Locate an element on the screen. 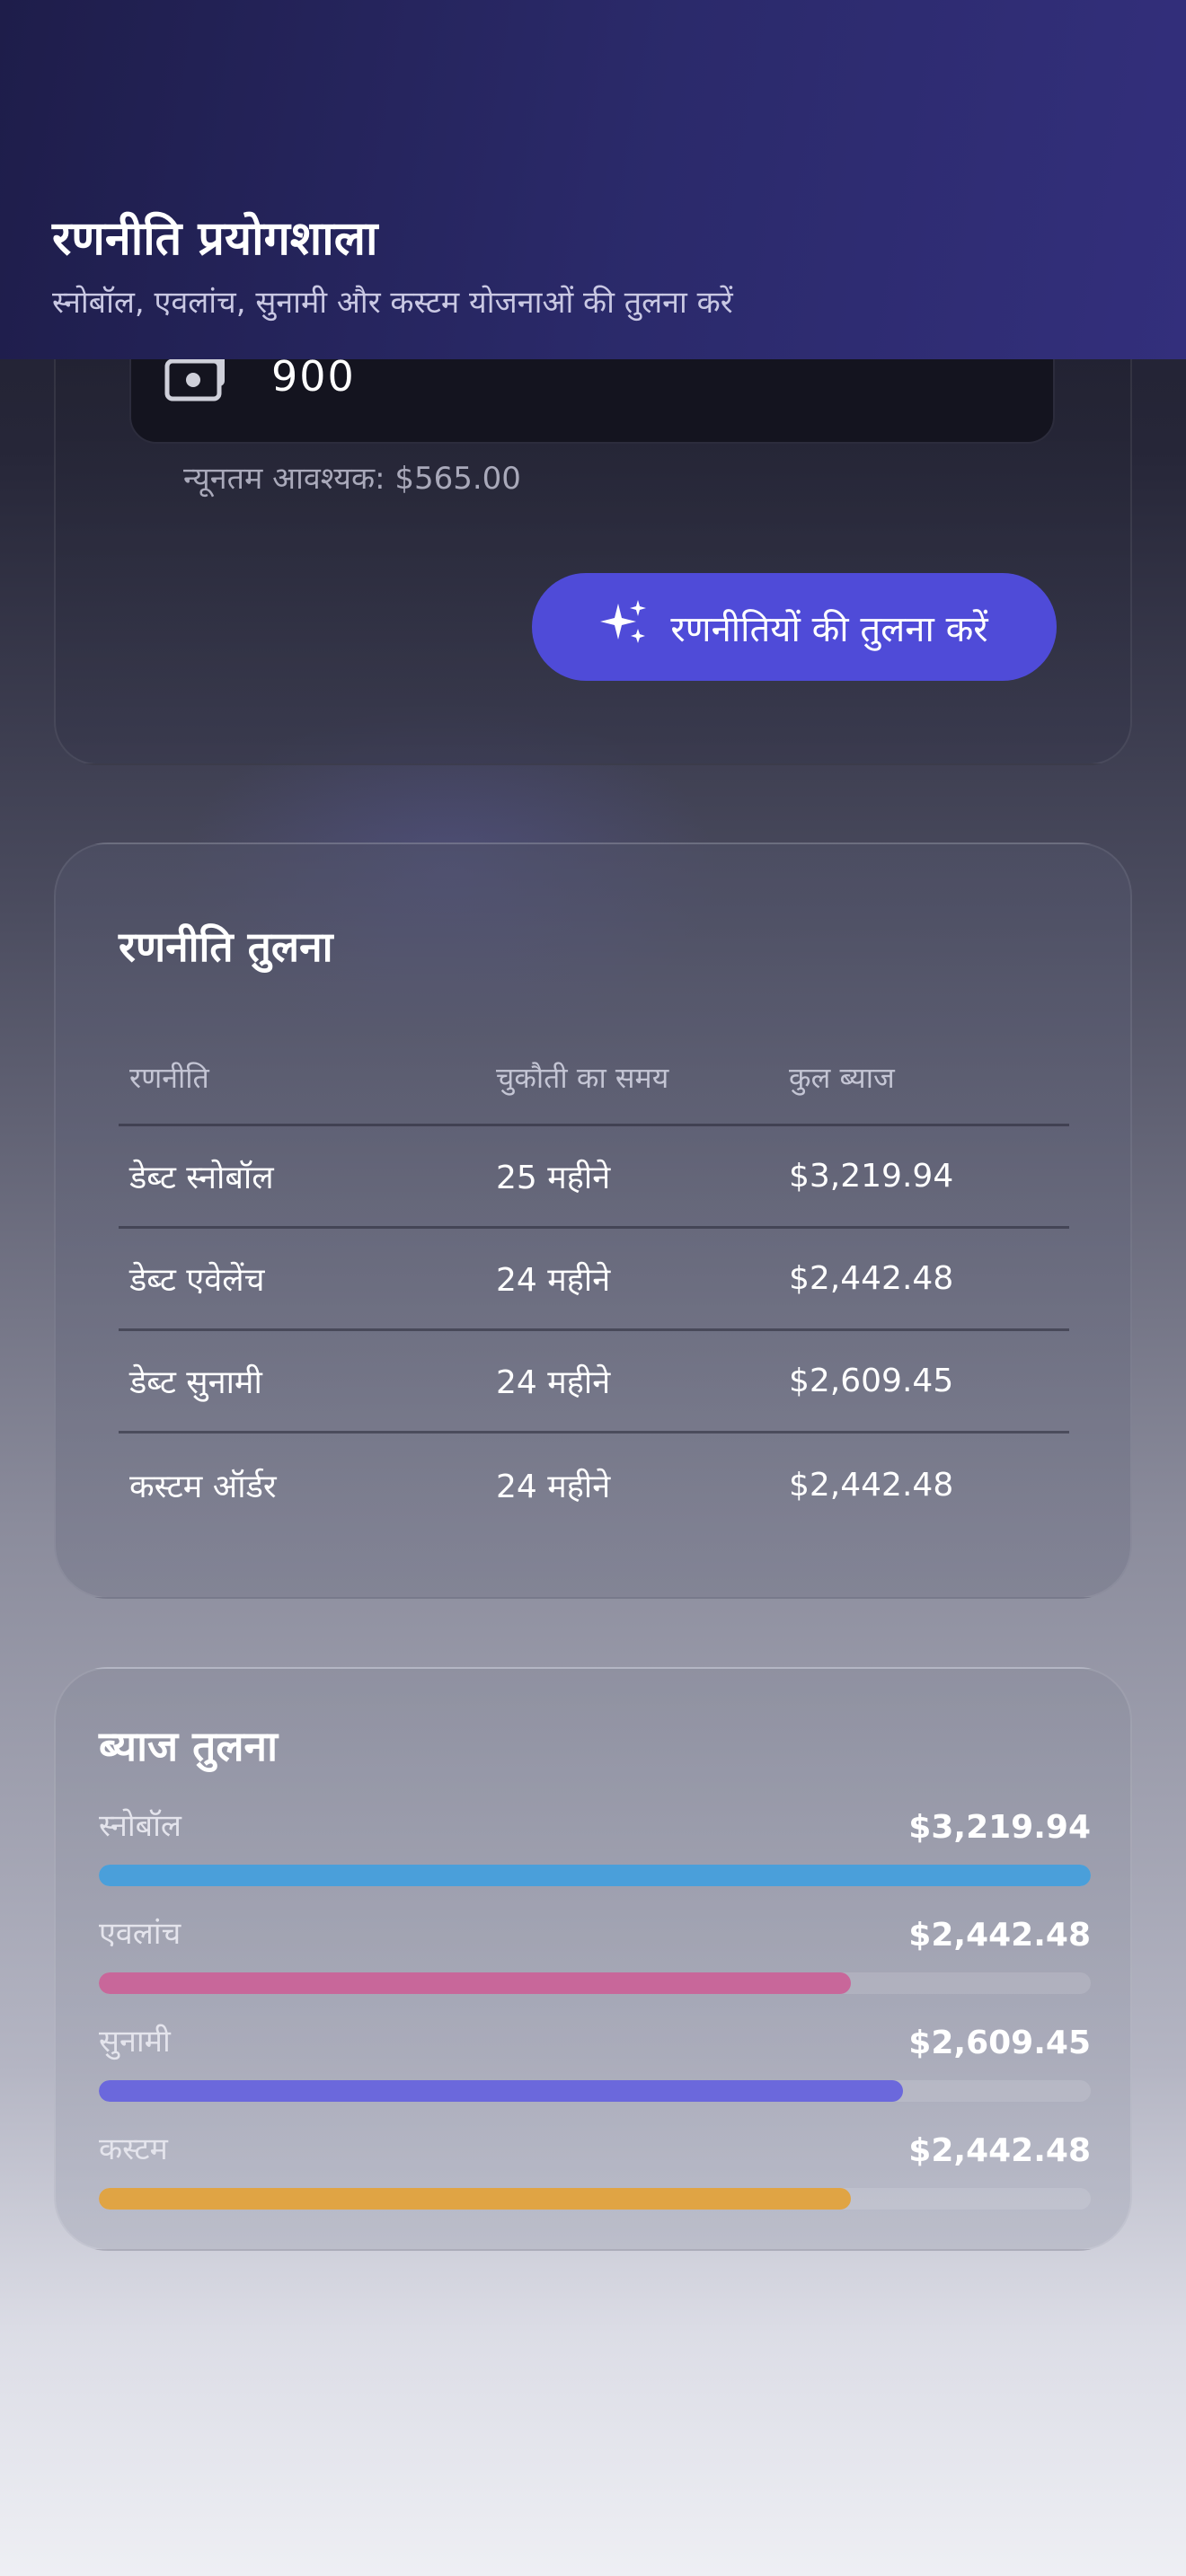 The width and height of the screenshot is (1186, 2576). total-interest-cell: $3,219.94 is located at coordinates (871, 1176).